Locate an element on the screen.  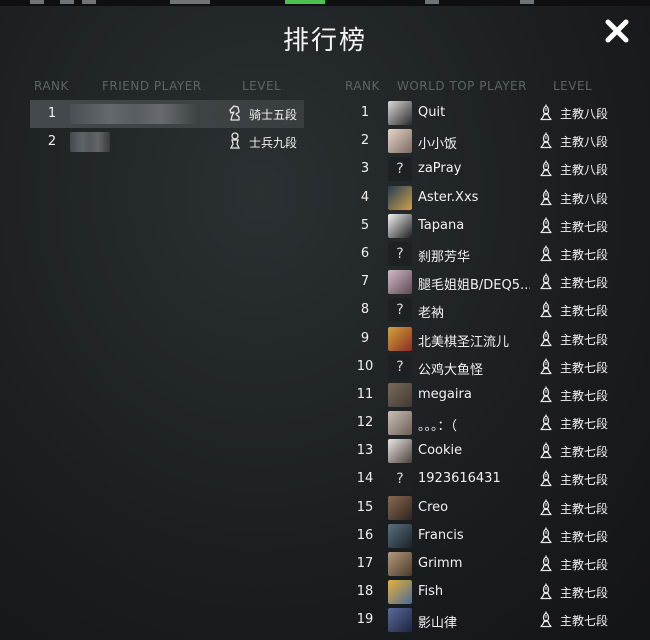
world-player-name: megaira is located at coordinates (474, 394).